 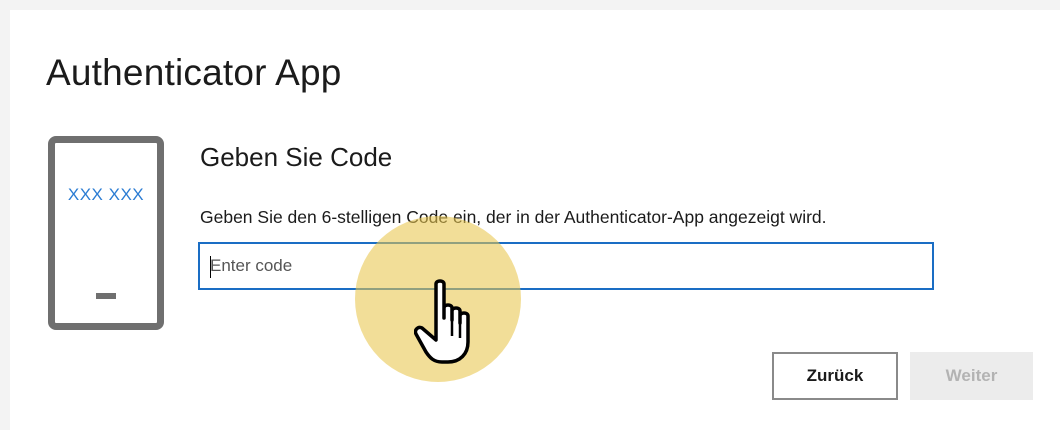 I want to click on back-button: Zurück, so click(x=835, y=376).